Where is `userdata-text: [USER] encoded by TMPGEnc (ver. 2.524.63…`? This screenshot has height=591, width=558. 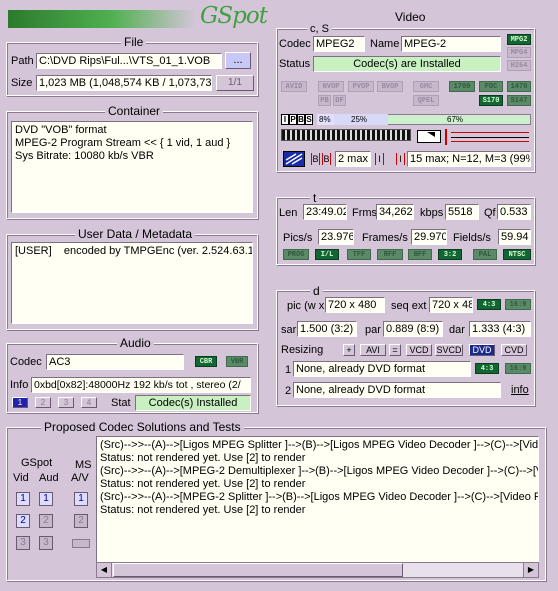
userdata-text: [USER] encoded by TMPGEnc (ver. 2.524.63… is located at coordinates (132, 283).